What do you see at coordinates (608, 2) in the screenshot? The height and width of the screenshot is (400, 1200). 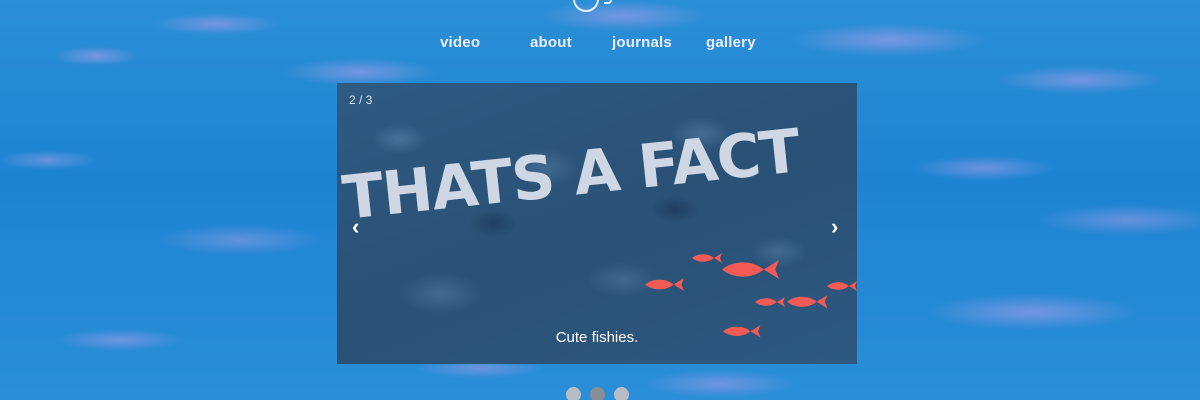 I see `site-logo-tail-icon` at bounding box center [608, 2].